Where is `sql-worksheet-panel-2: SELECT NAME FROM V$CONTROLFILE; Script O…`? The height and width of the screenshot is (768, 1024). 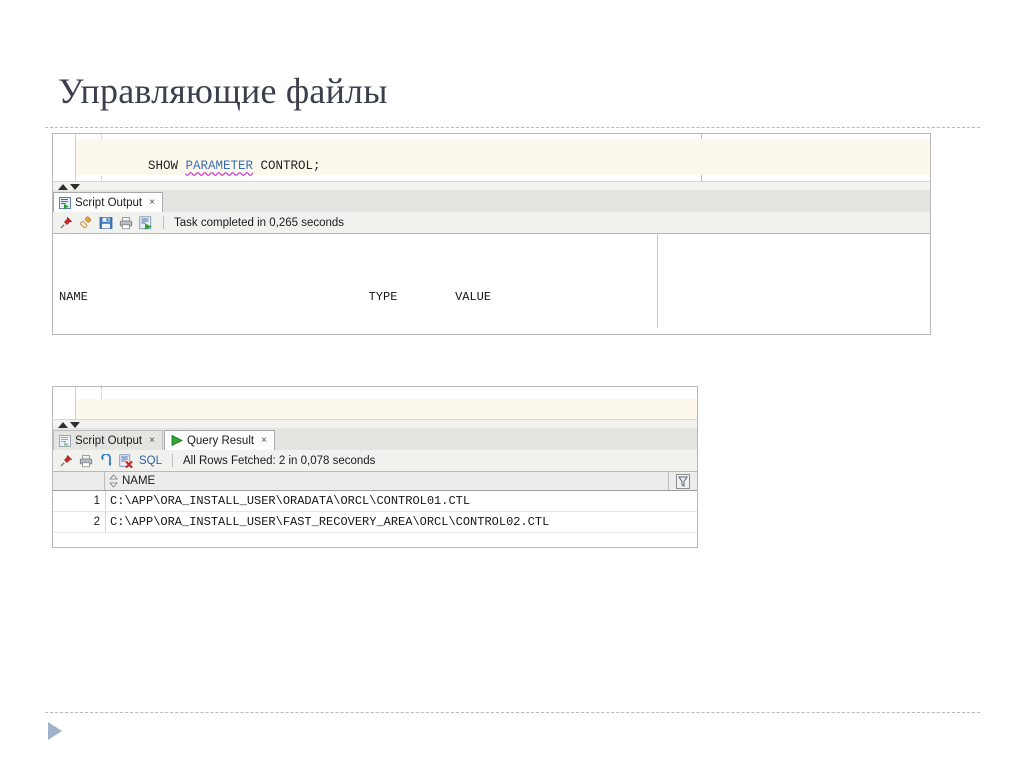 sql-worksheet-panel-2: SELECT NAME FROM V$CONTROLFILE; Script O… is located at coordinates (375, 467).